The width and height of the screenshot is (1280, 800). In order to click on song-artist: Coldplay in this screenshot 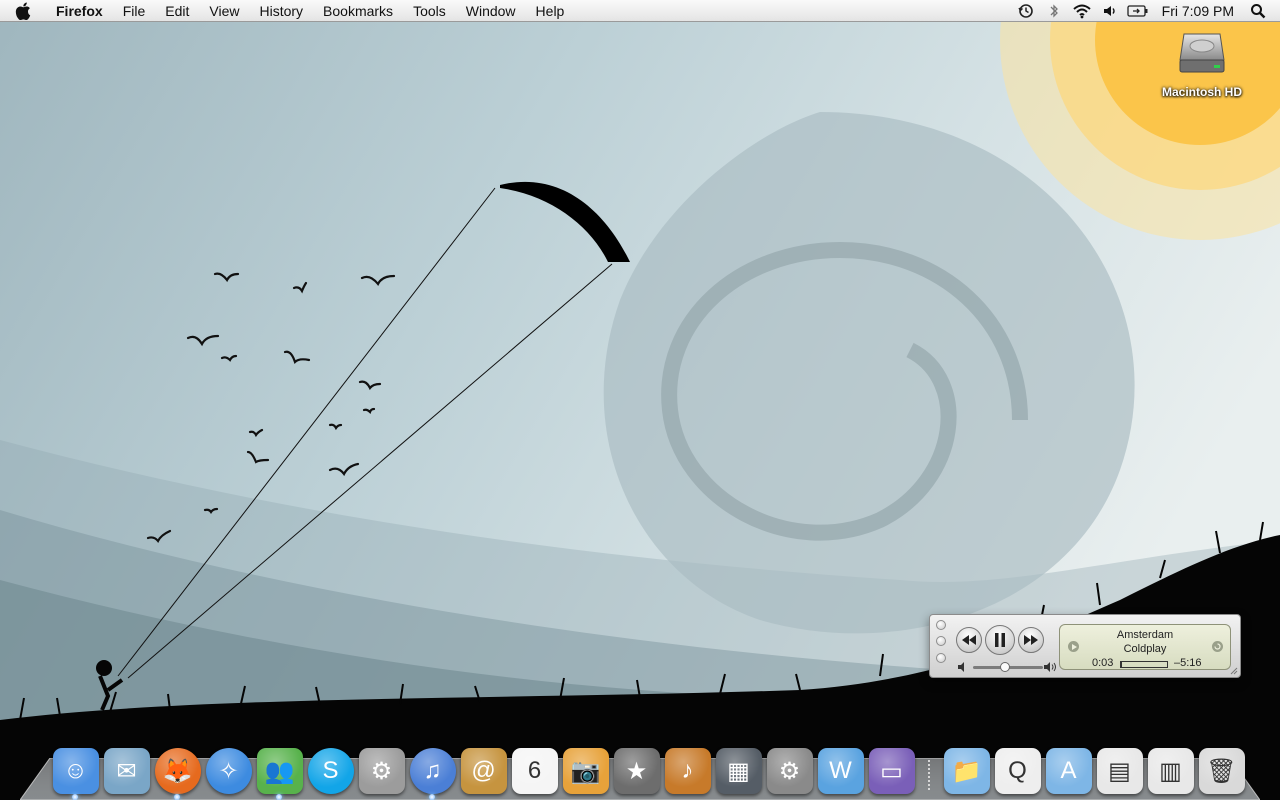, I will do `click(1145, 649)`.